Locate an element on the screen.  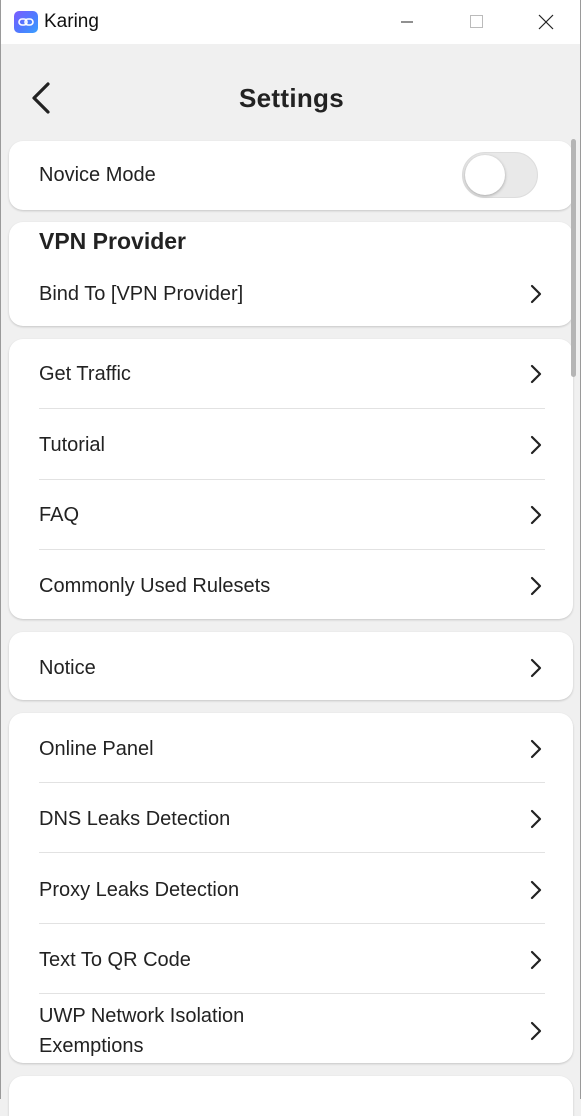
list-item-notice: Notice is located at coordinates (292, 668).